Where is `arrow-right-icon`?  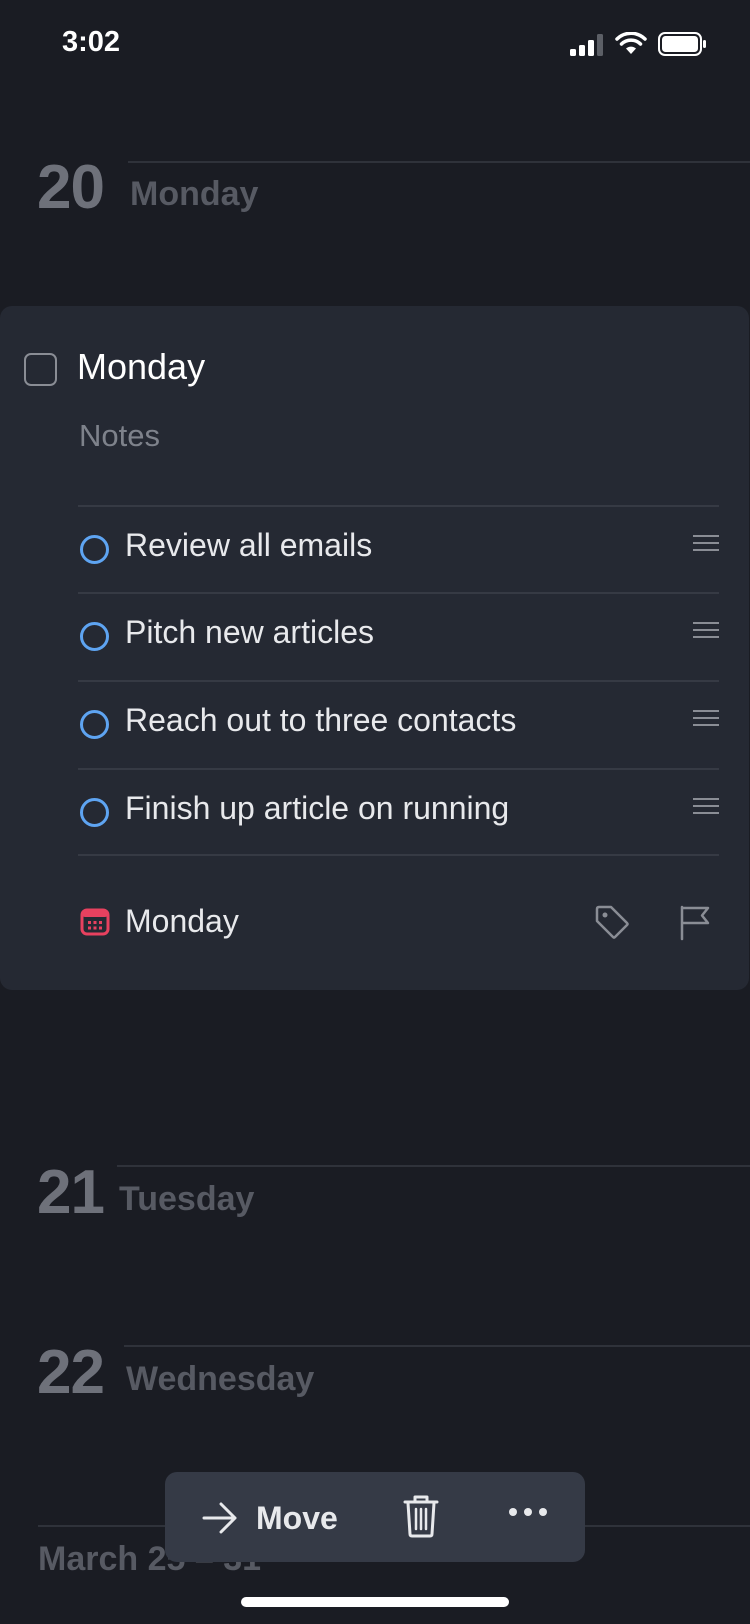
arrow-right-icon is located at coordinates (219, 1518).